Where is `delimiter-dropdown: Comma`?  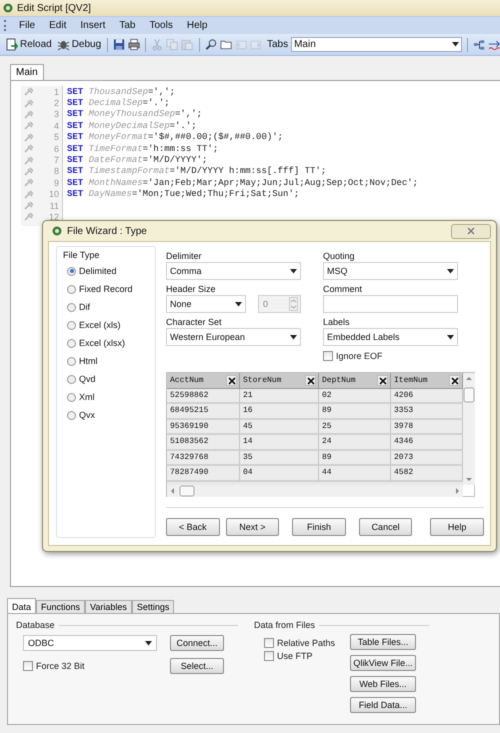 delimiter-dropdown: Comma is located at coordinates (233, 271).